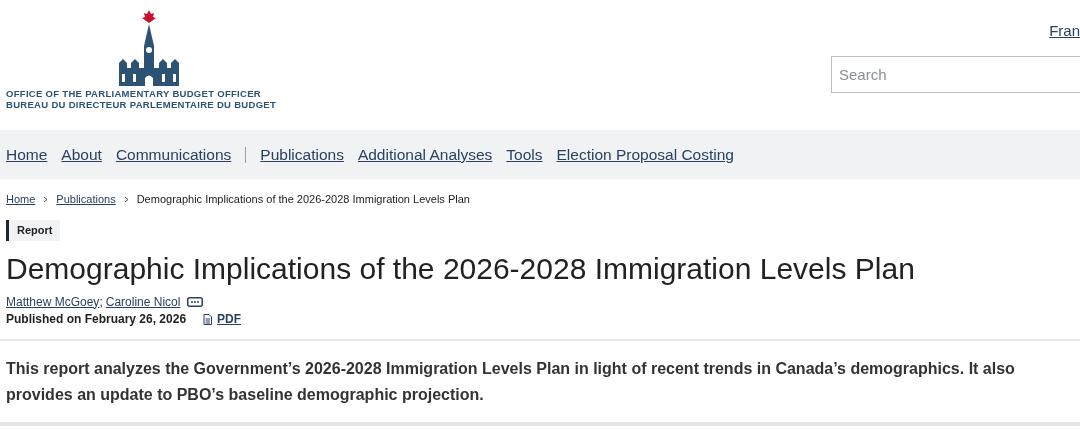 The height and width of the screenshot is (430, 1080). Describe the element at coordinates (511, 382) in the screenshot. I see `summary-text: This report analyzes the Government’s 2026-2028 Immigration Levels Plan in light of recent trends in Canada’s demographics. It also provides an update to PBO’s baseline demographic projection.` at that location.